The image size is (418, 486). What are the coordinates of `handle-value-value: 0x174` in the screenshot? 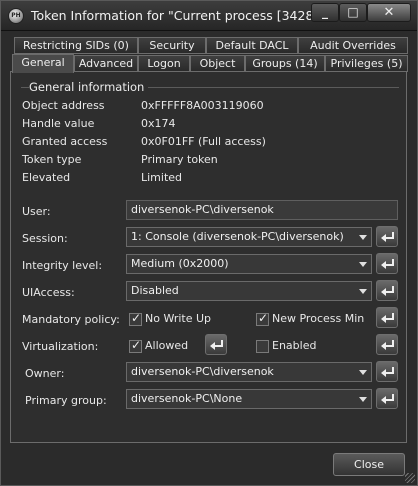 It's located at (158, 123).